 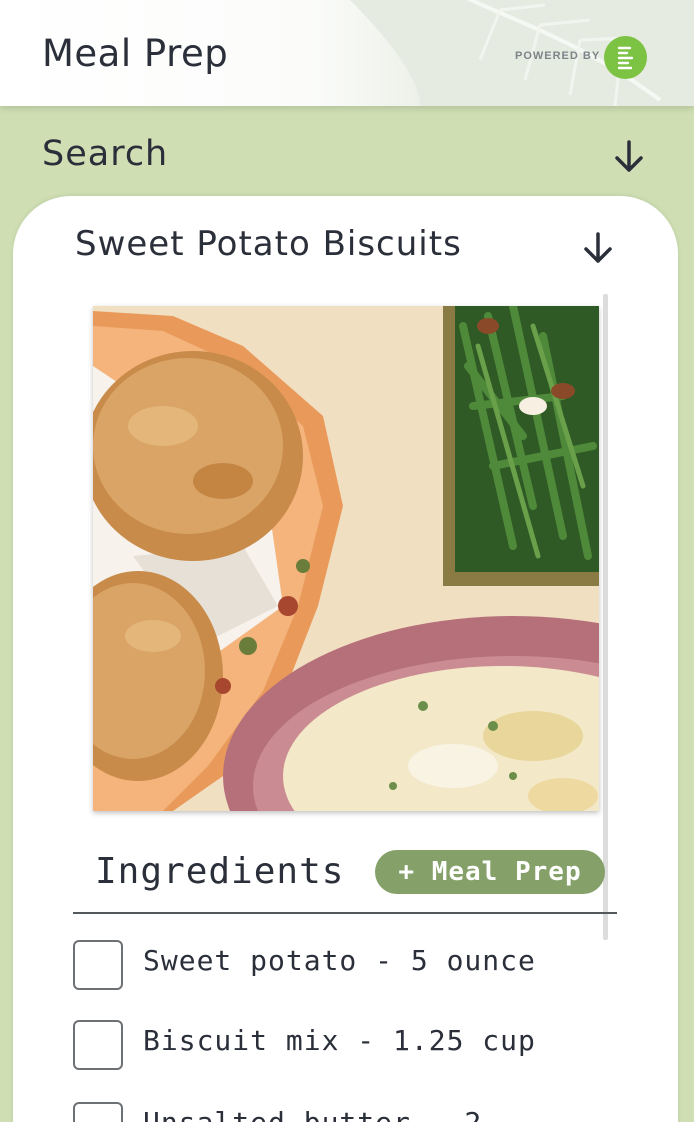 I want to click on ingredient-label: Sweet potato - 5 ounce, so click(x=339, y=960).